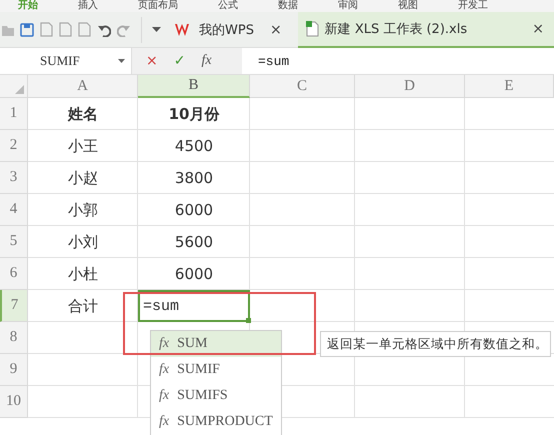 The height and width of the screenshot is (435, 554). Describe the element at coordinates (194, 114) in the screenshot. I see `cell-text: 10月份` at that location.